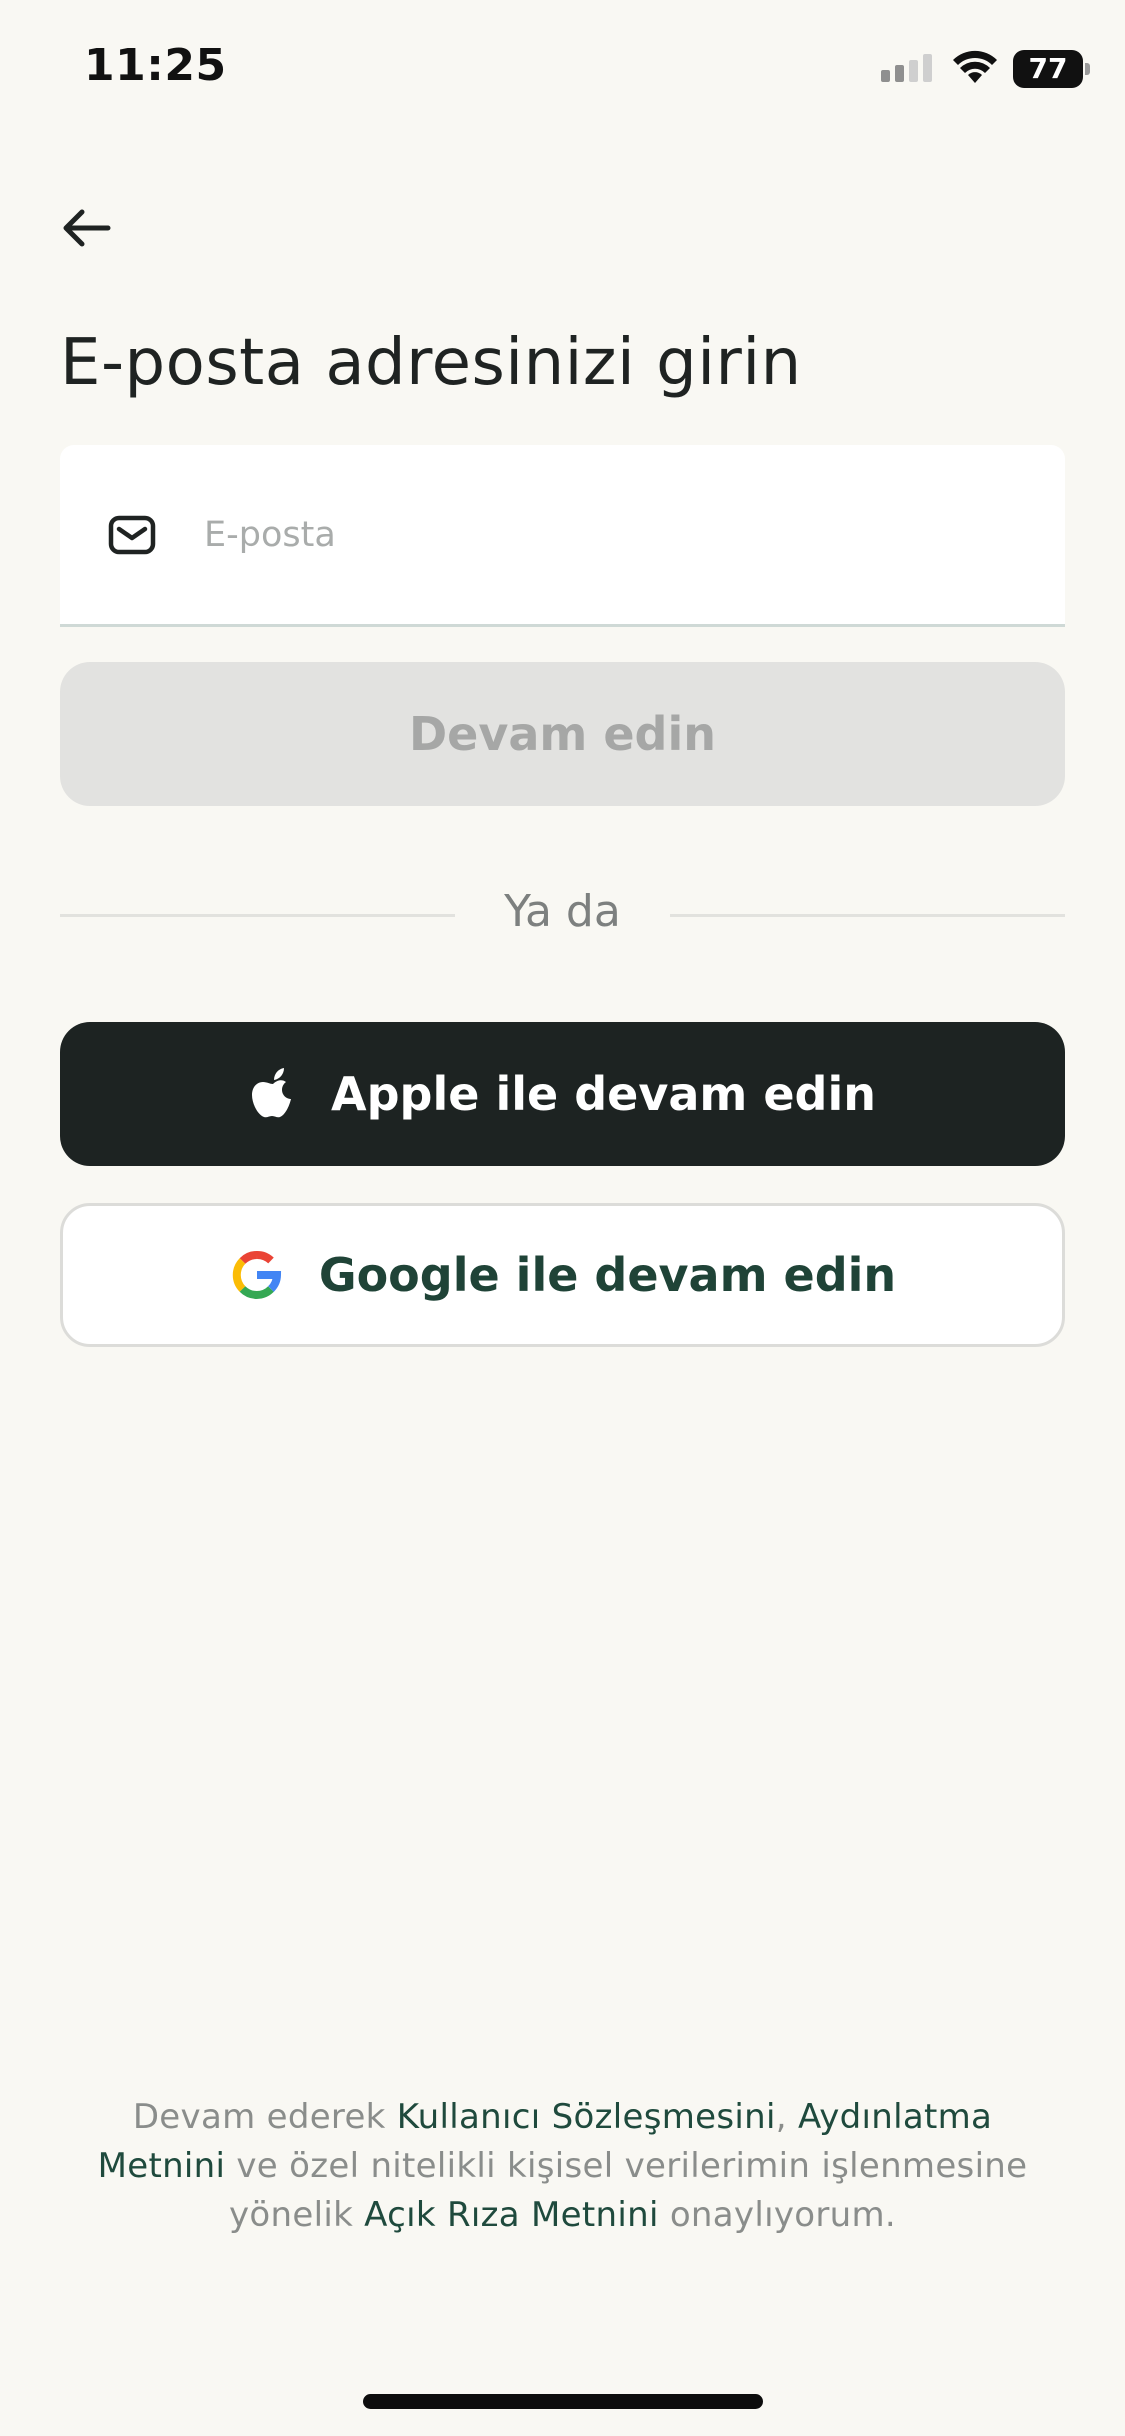 The height and width of the screenshot is (2436, 1125). What do you see at coordinates (264, 2117) in the screenshot?
I see `legal-prefix: Devam ederek` at bounding box center [264, 2117].